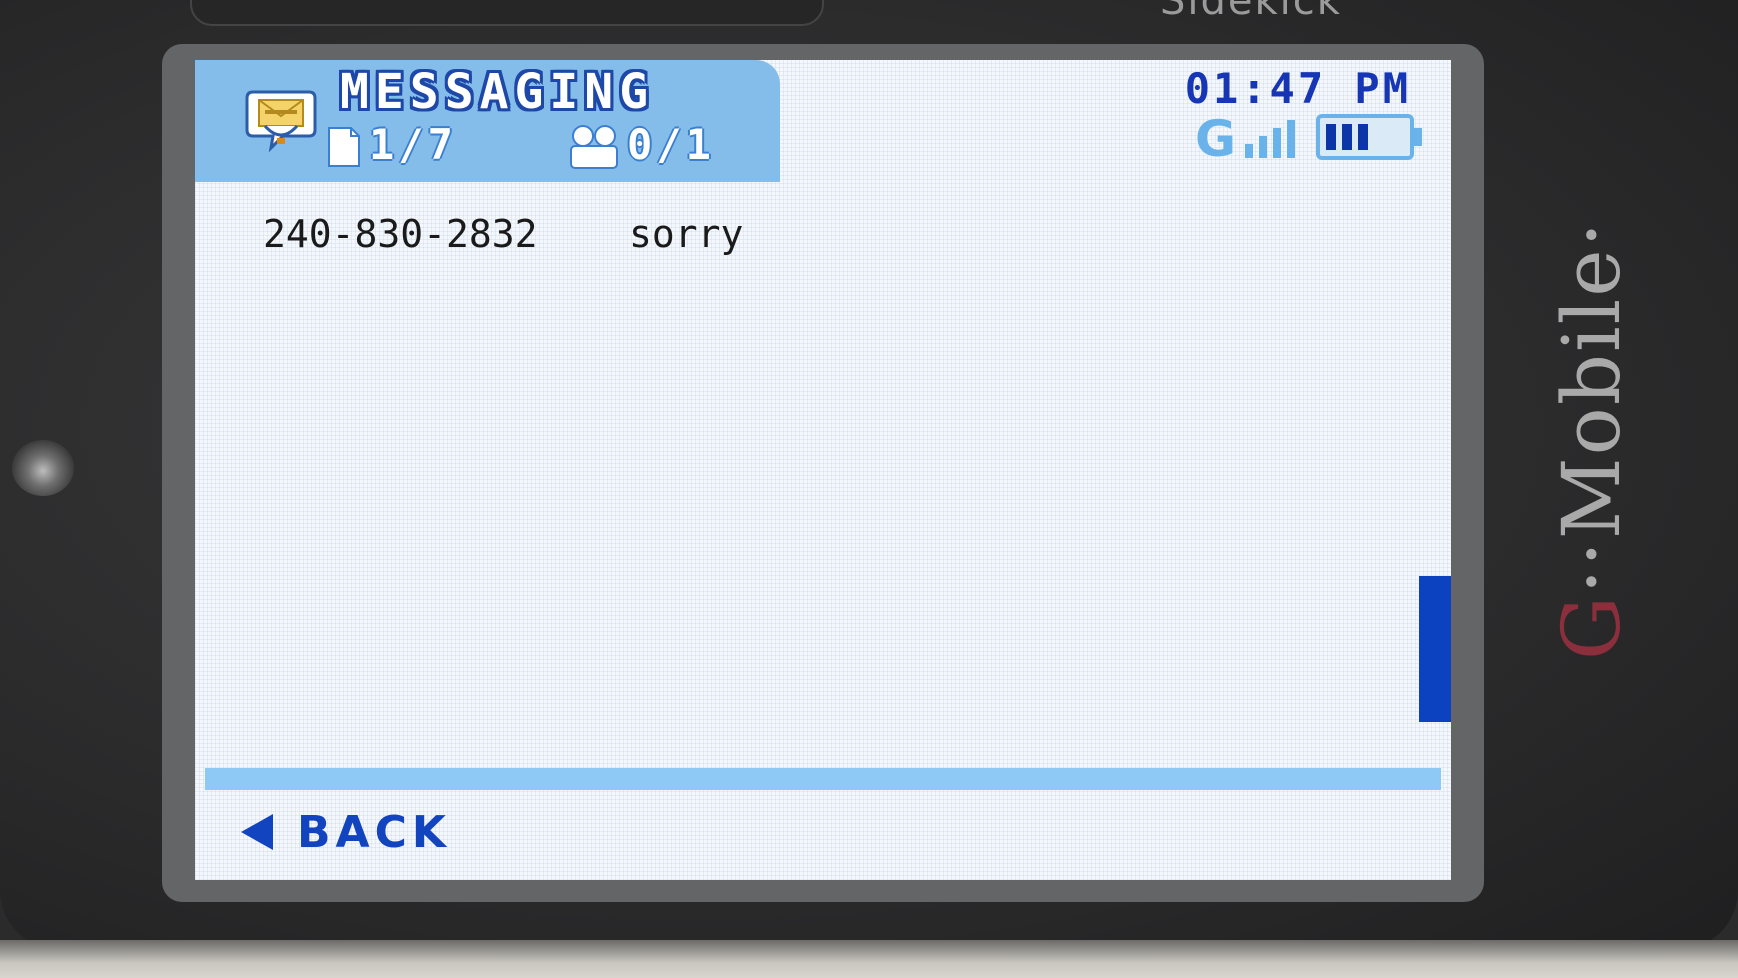 This screenshot has height=978, width=1738. What do you see at coordinates (487, 121) in the screenshot?
I see `app-header: MESSAGING 1/7 0/1` at bounding box center [487, 121].